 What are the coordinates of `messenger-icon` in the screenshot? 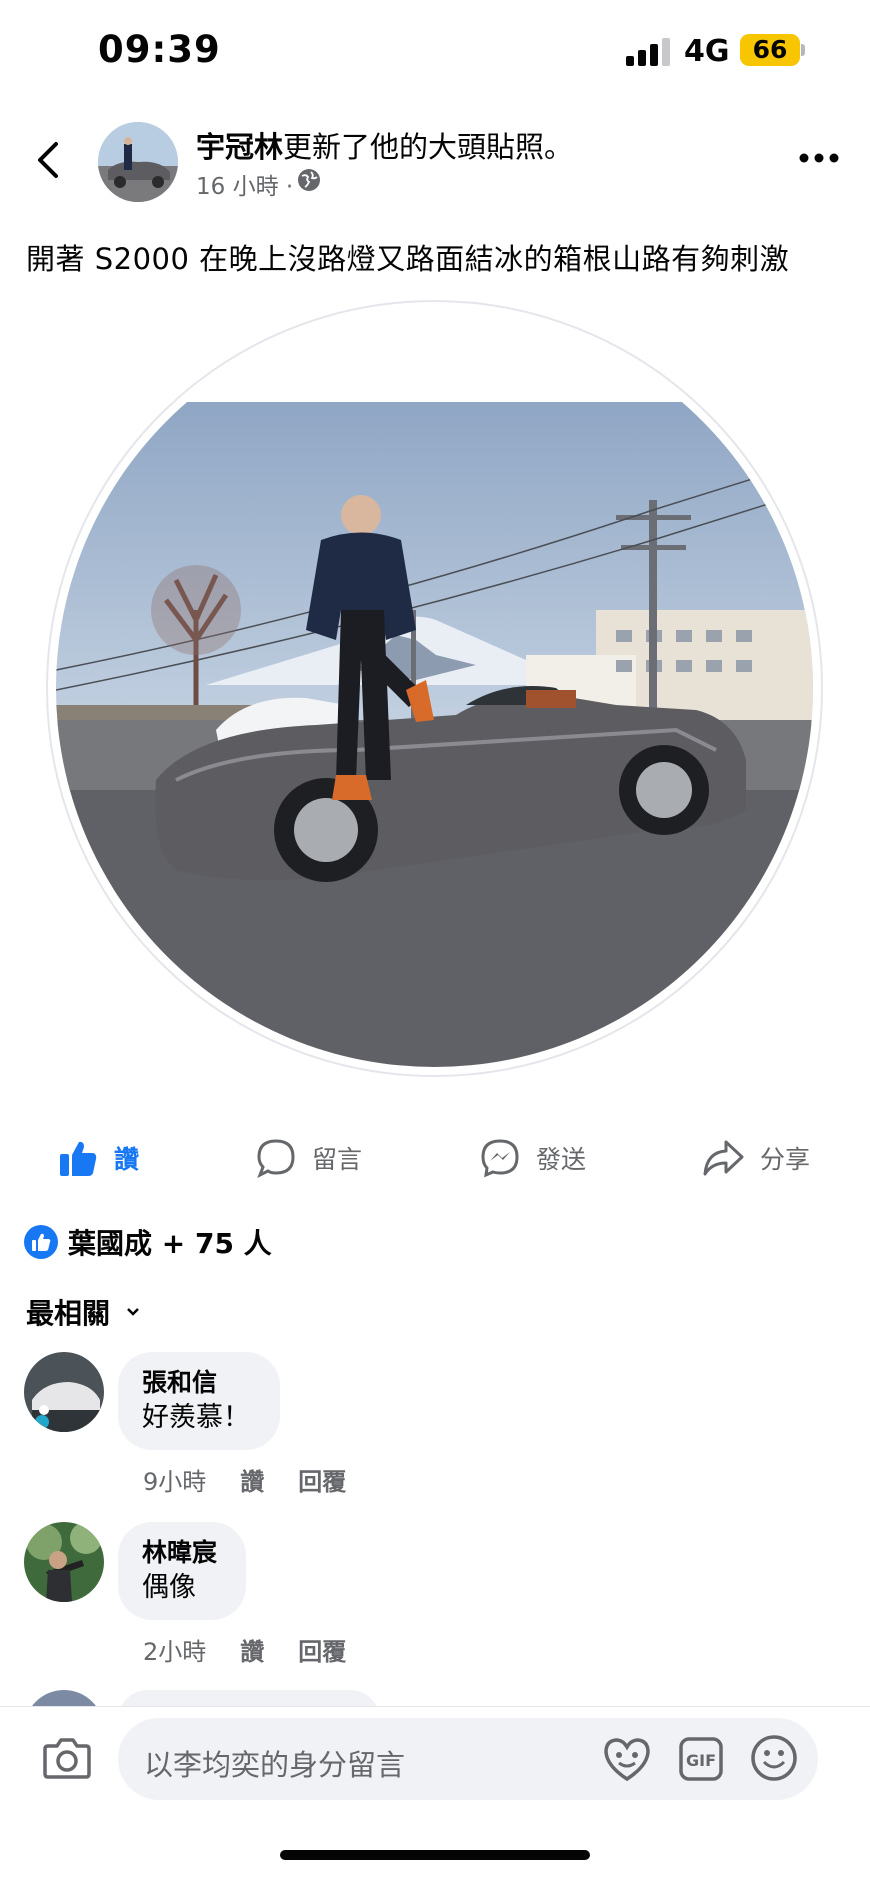 It's located at (500, 1158).